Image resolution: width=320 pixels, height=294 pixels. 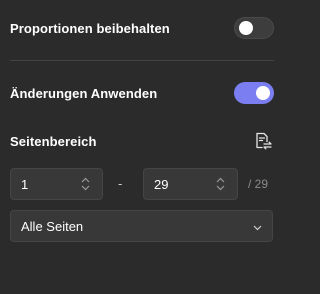 What do you see at coordinates (52, 226) in the screenshot?
I see `pages-select-value: Alle Seiten` at bounding box center [52, 226].